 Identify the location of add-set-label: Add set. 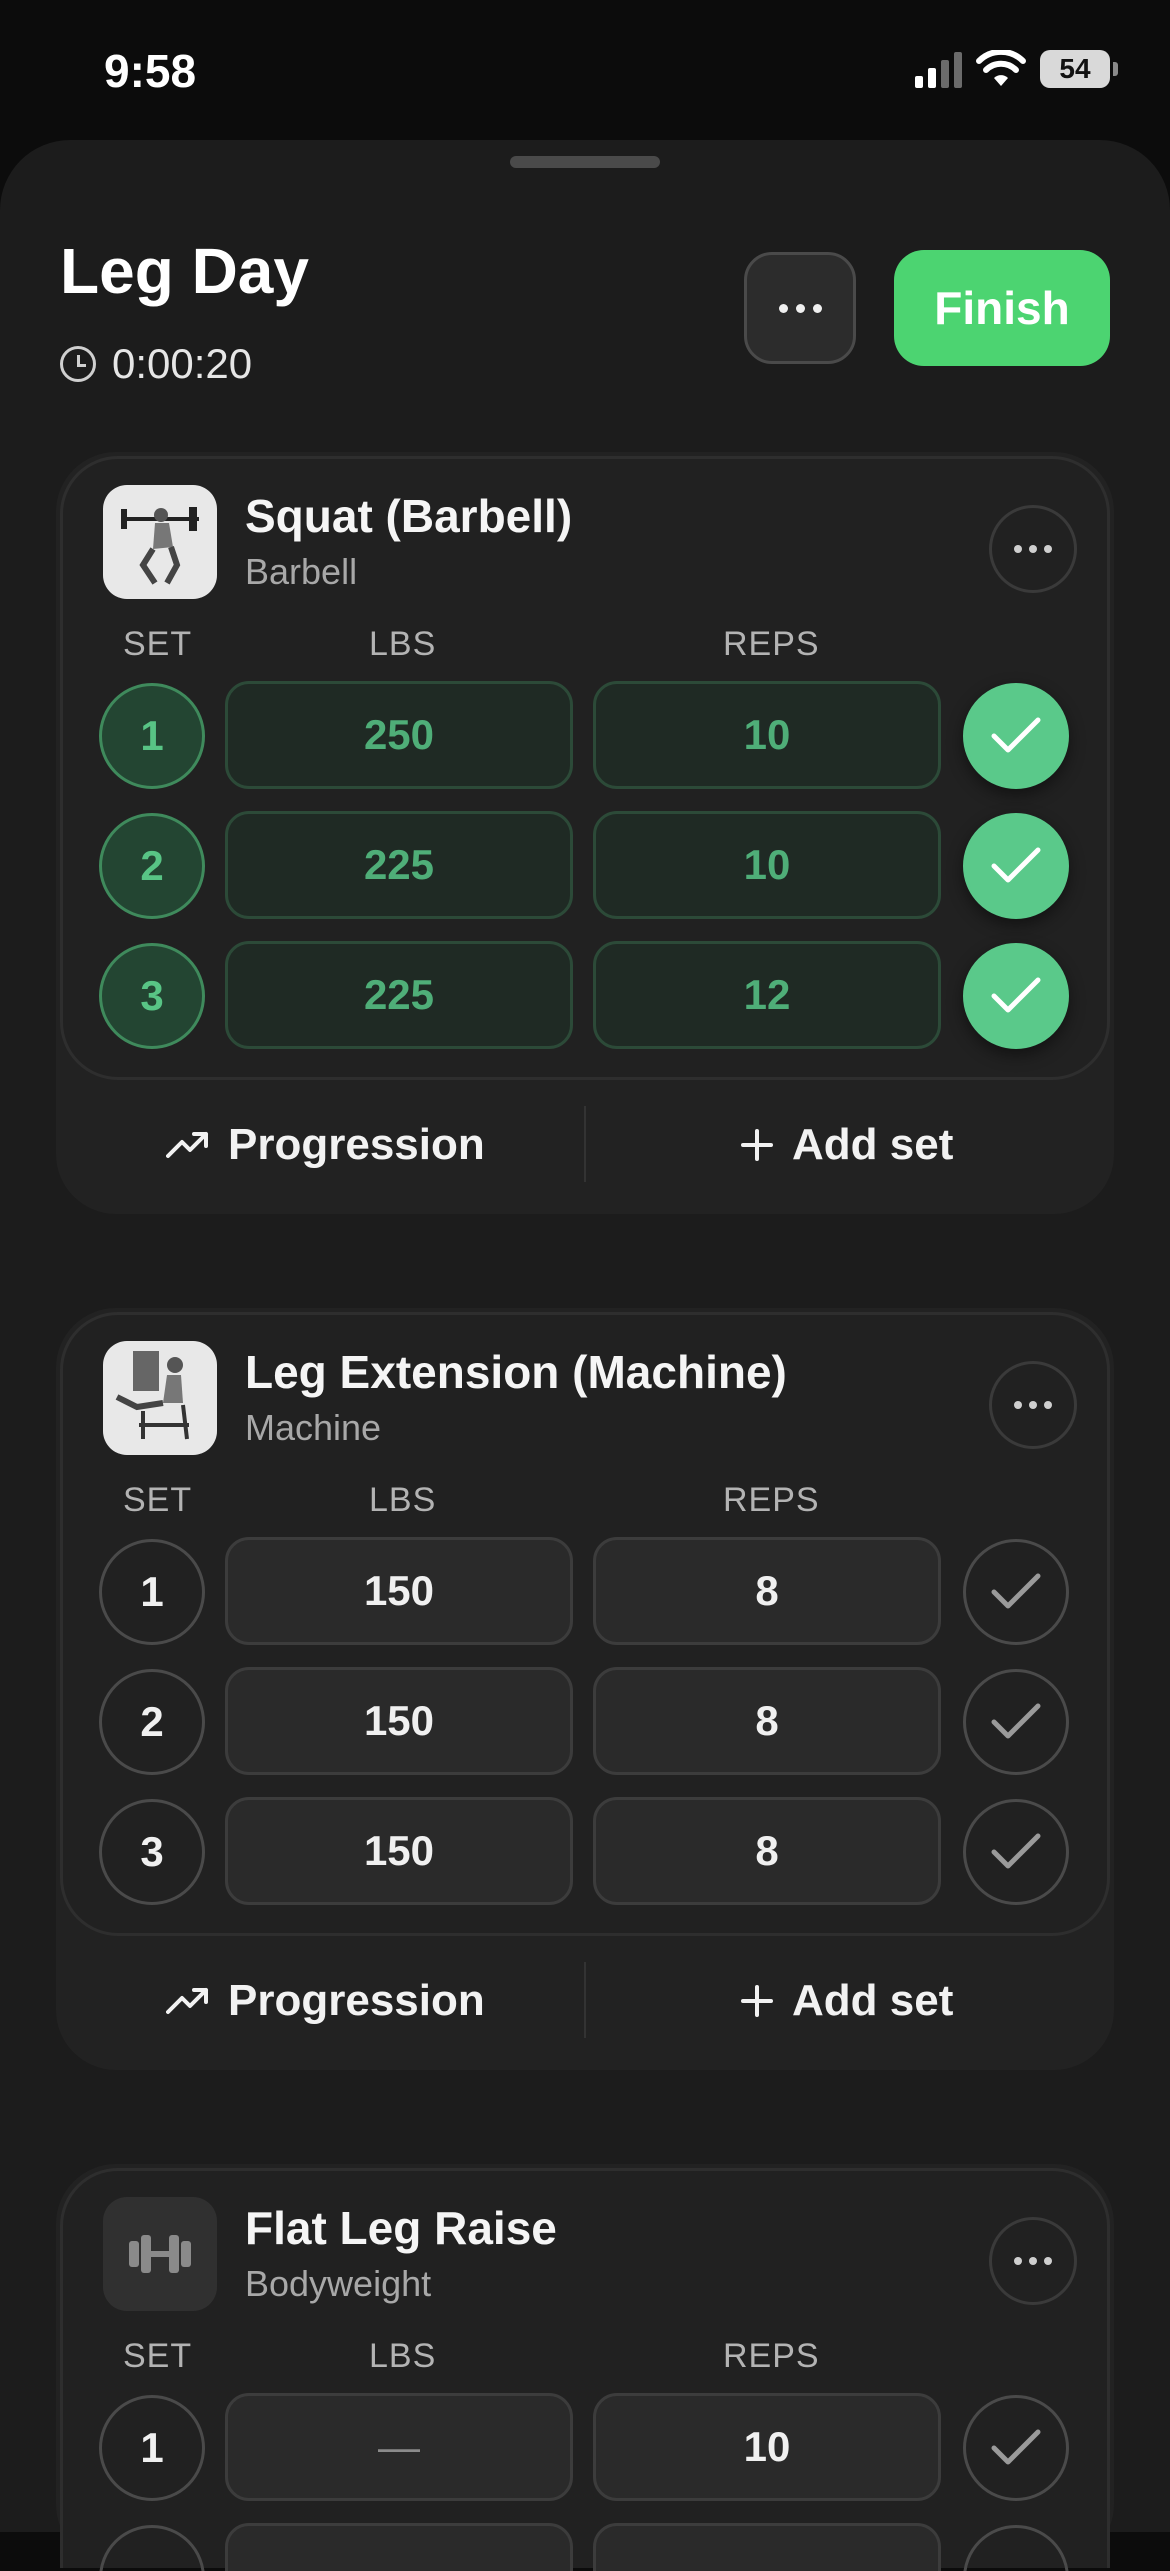
(873, 2000).